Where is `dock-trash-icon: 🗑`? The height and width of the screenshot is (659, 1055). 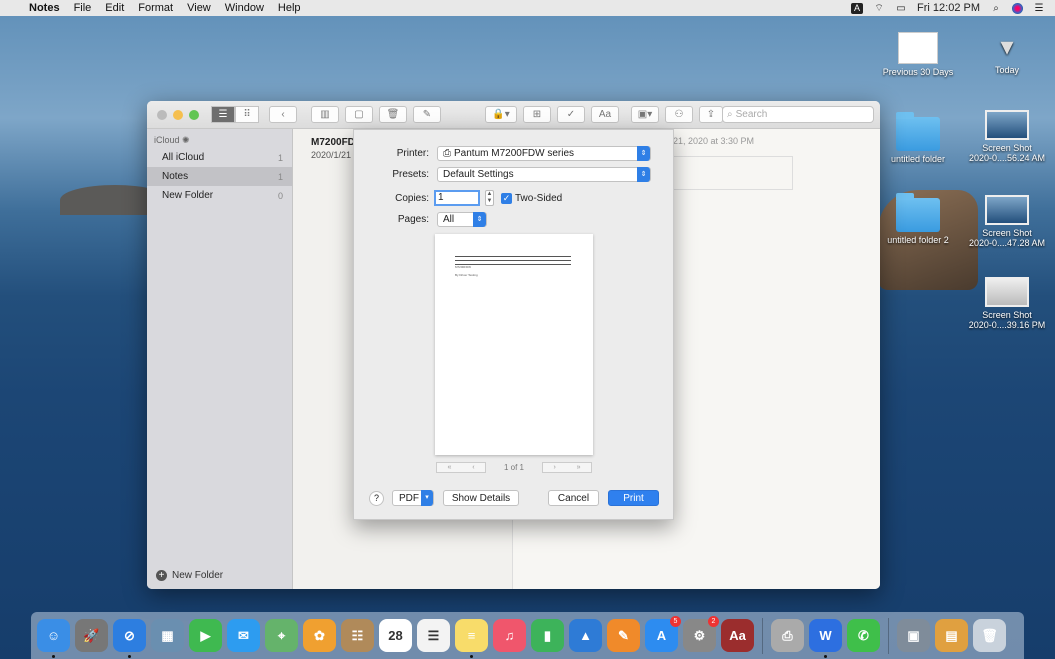
dock-trash-icon: 🗑 is located at coordinates (989, 635).